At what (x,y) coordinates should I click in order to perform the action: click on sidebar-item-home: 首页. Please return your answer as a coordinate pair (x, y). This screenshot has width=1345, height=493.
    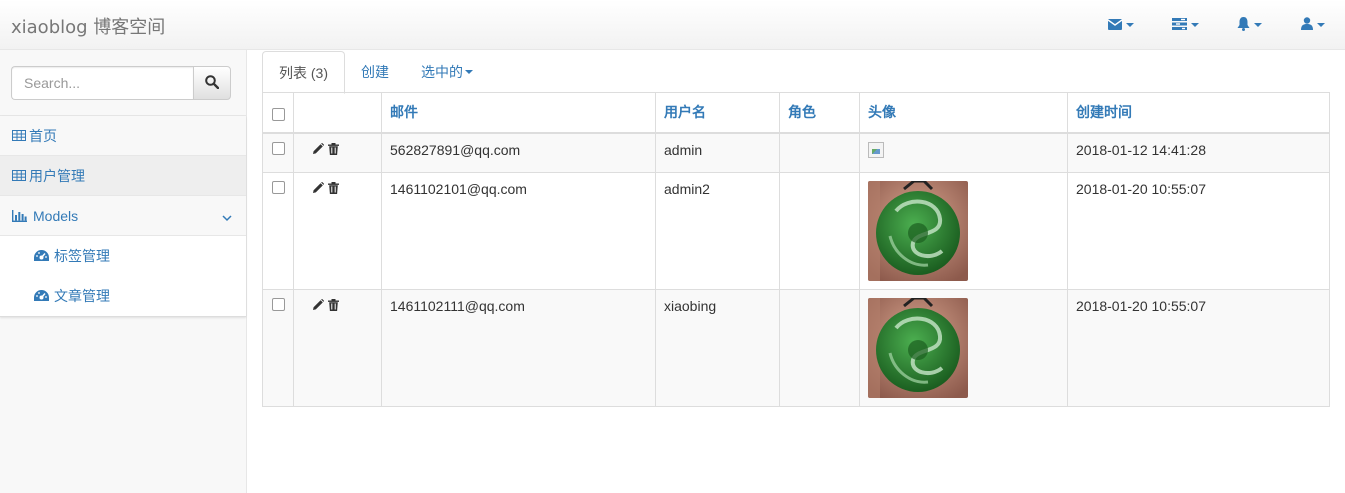
    Looking at the image, I should click on (123, 136).